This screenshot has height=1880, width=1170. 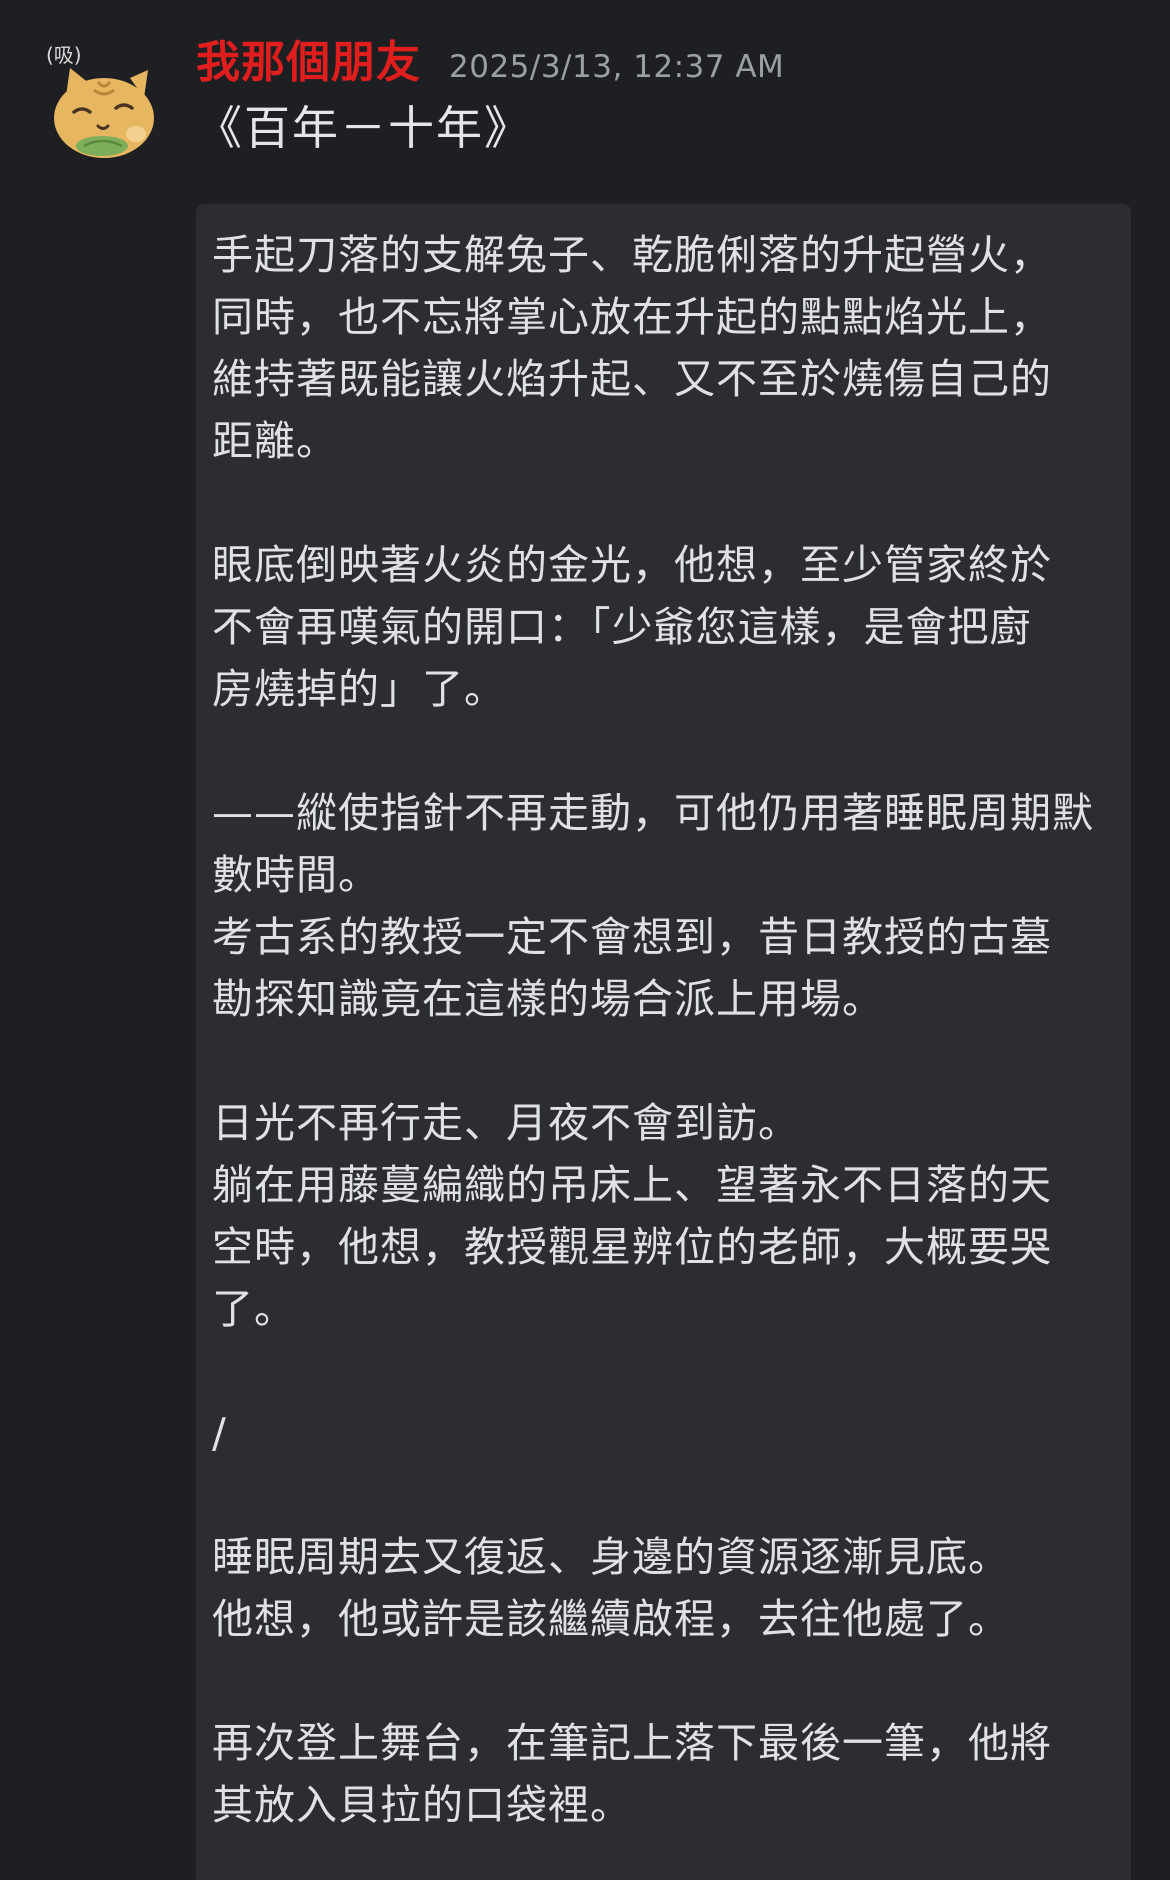 What do you see at coordinates (622, 627) in the screenshot?
I see `quote-line: 不會再嘆氣的開口：「少爺您這樣，是會把廚` at bounding box center [622, 627].